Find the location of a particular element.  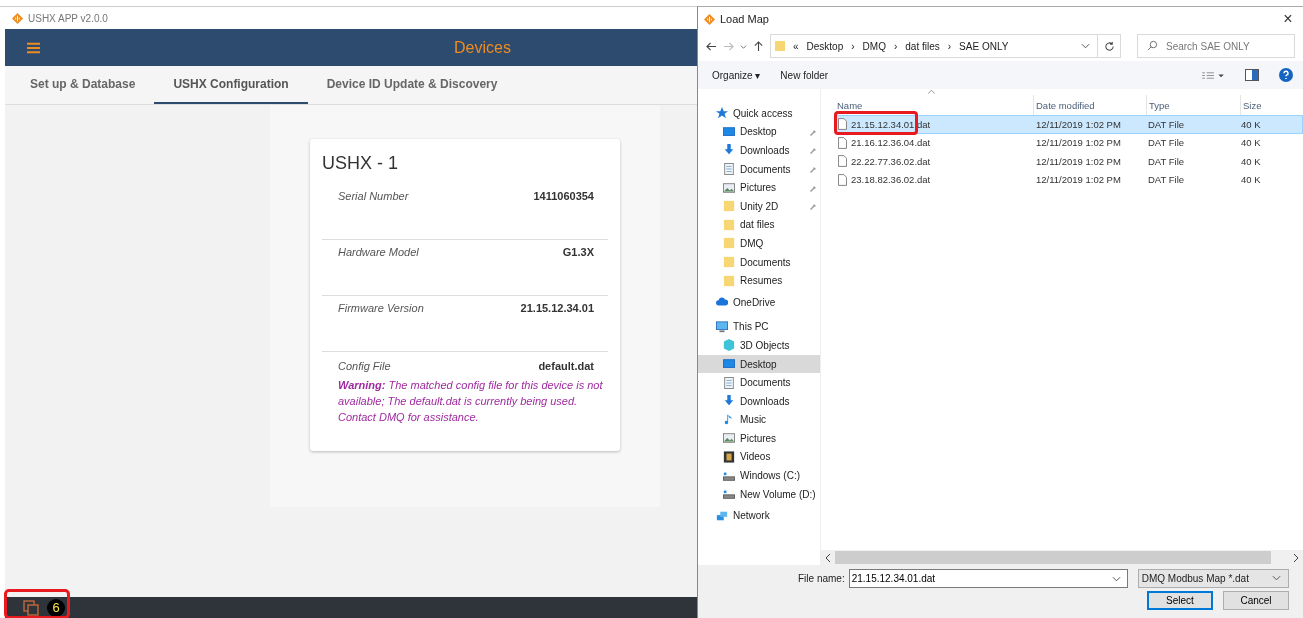

nav-item: New Volume (D:) is located at coordinates (759, 494).